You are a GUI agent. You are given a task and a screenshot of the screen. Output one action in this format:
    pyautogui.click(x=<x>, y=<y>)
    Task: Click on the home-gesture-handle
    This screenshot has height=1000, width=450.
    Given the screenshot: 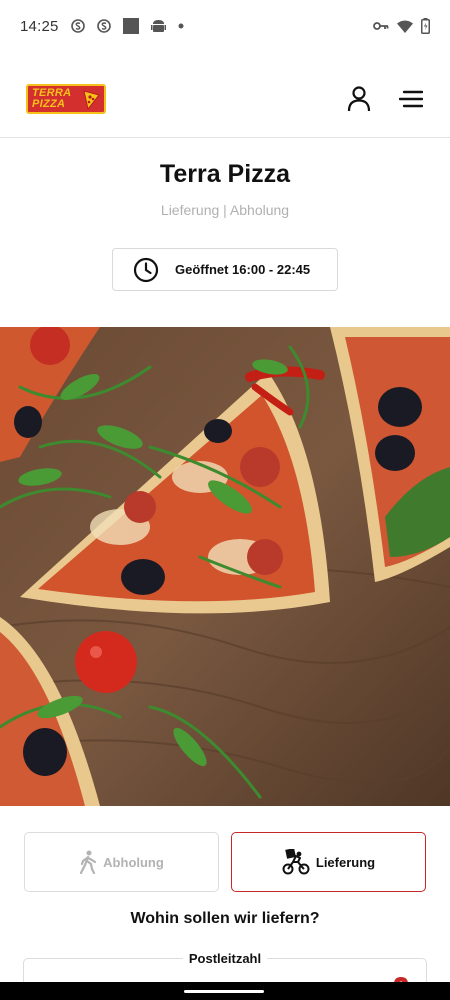 What is the action you would take?
    pyautogui.click(x=224, y=991)
    